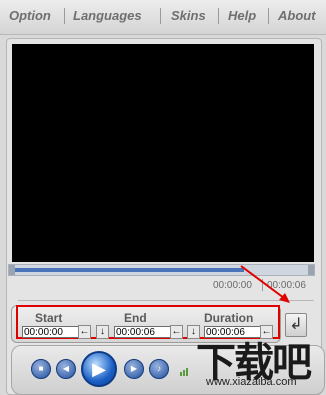  I want to click on watermark-url: www.xiazaiba.com, so click(251, 382).